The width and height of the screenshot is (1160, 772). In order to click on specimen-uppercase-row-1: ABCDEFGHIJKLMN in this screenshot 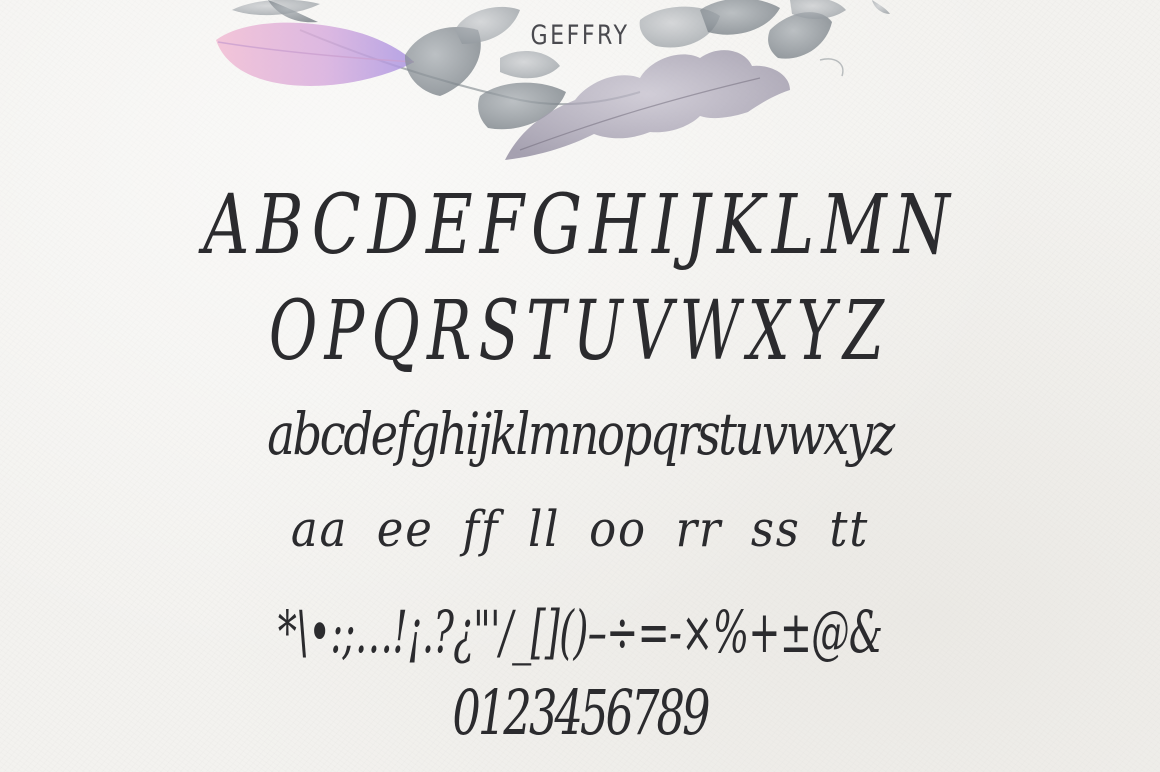, I will do `click(580, 225)`.